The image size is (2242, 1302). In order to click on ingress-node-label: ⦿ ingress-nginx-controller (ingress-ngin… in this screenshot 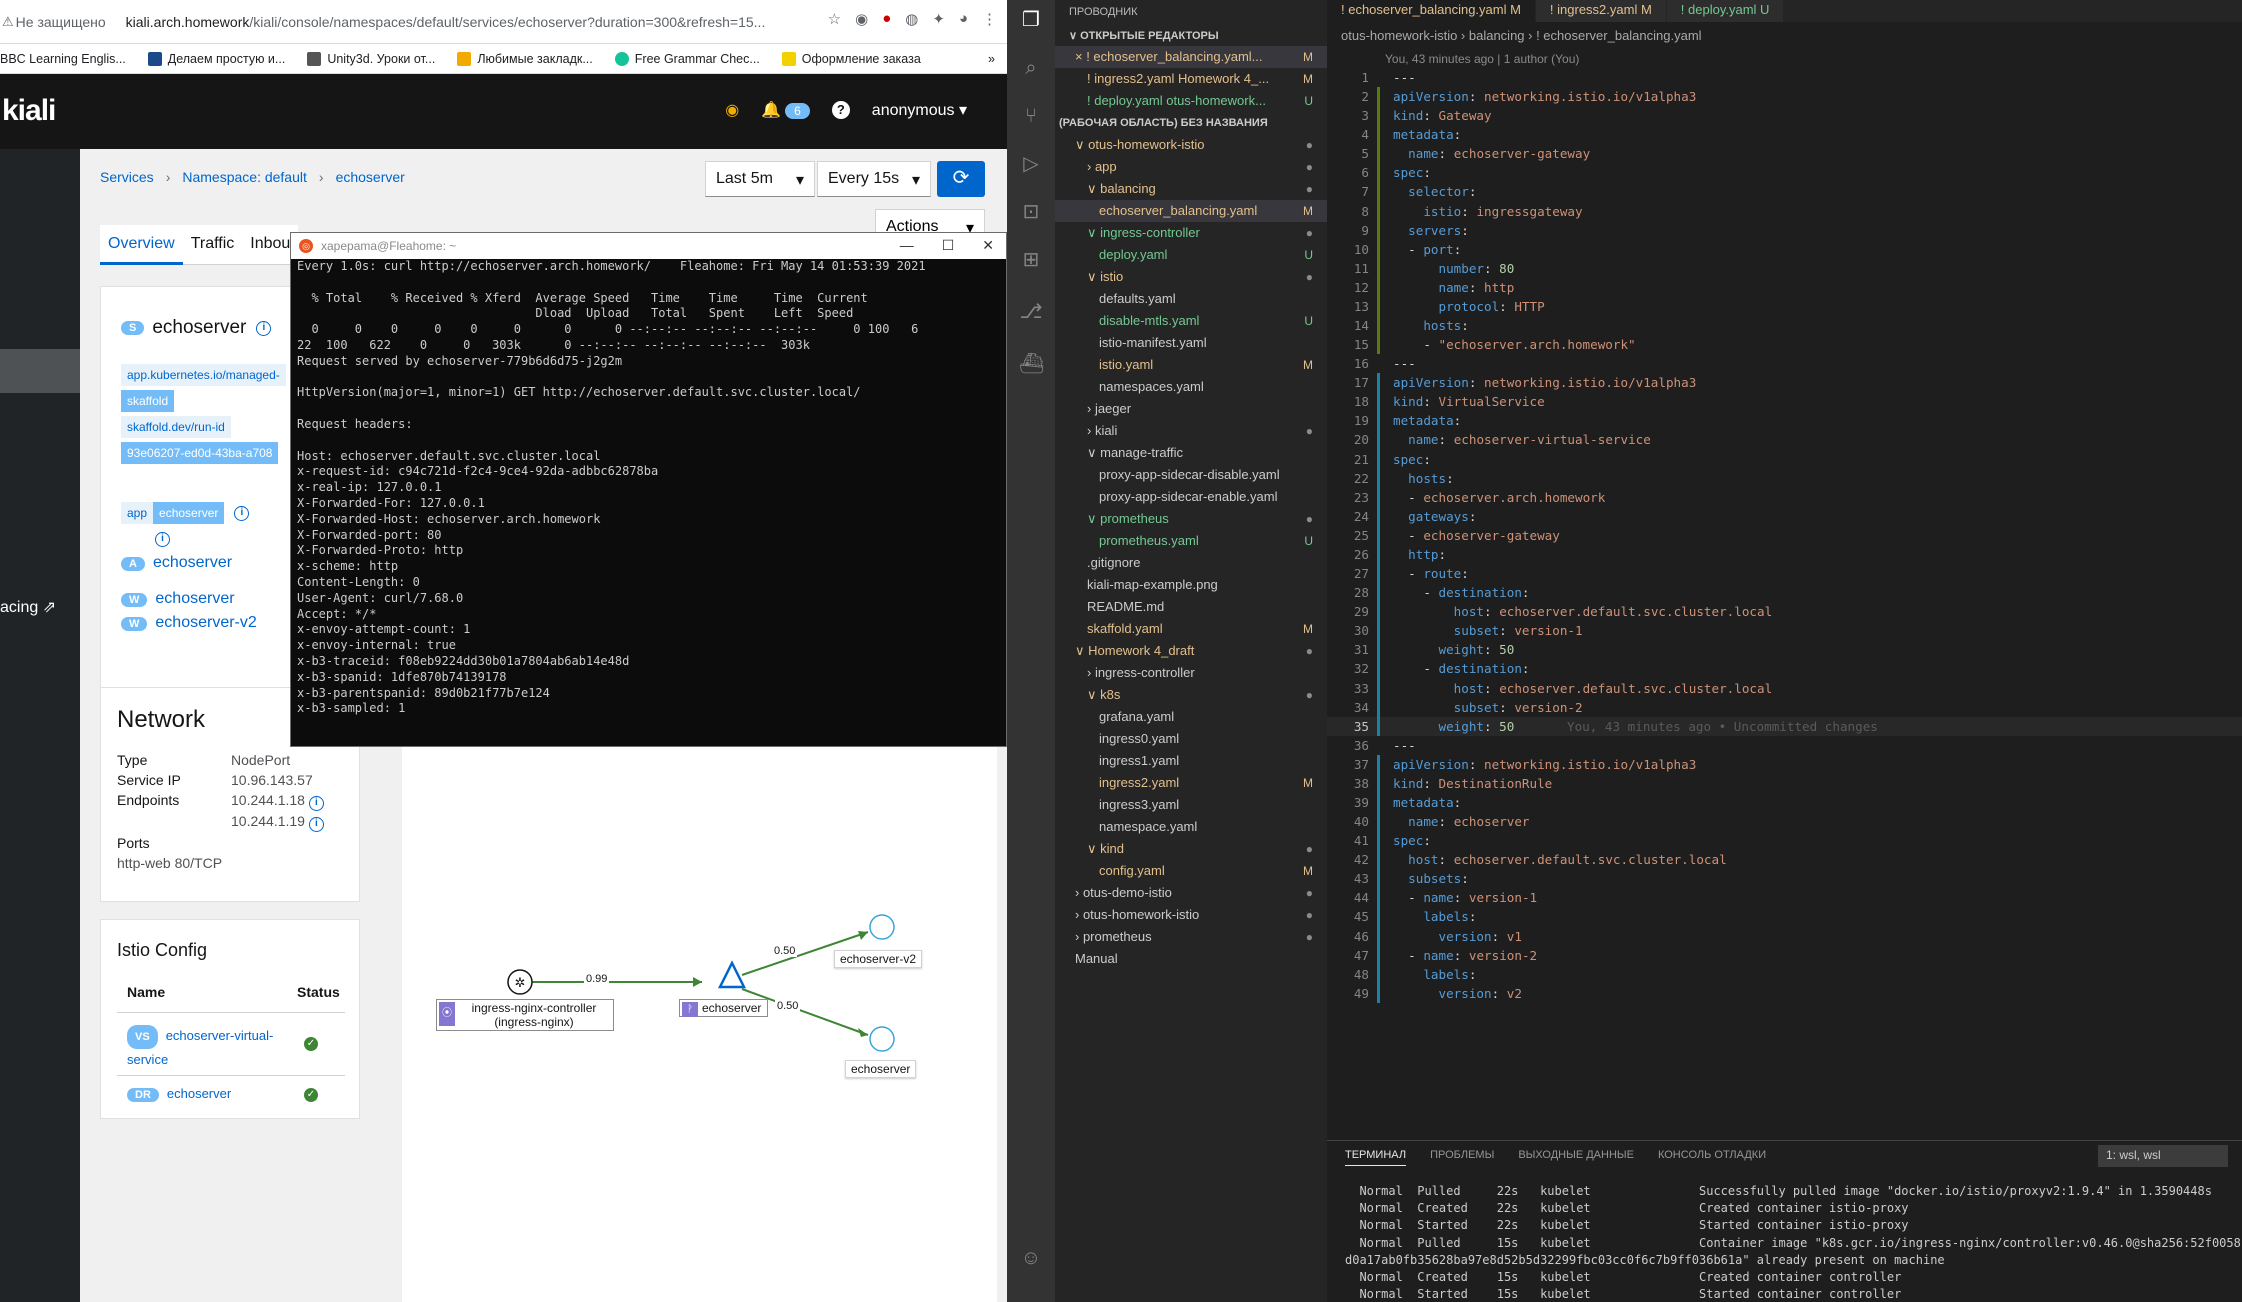, I will do `click(525, 1015)`.